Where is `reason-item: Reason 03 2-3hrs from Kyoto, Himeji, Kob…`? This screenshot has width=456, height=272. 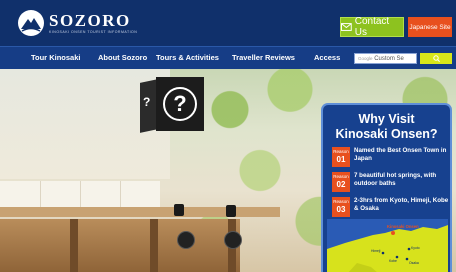 reason-item: Reason 03 2-3hrs from Kyoto, Himeji, Kob… is located at coordinates (391, 207).